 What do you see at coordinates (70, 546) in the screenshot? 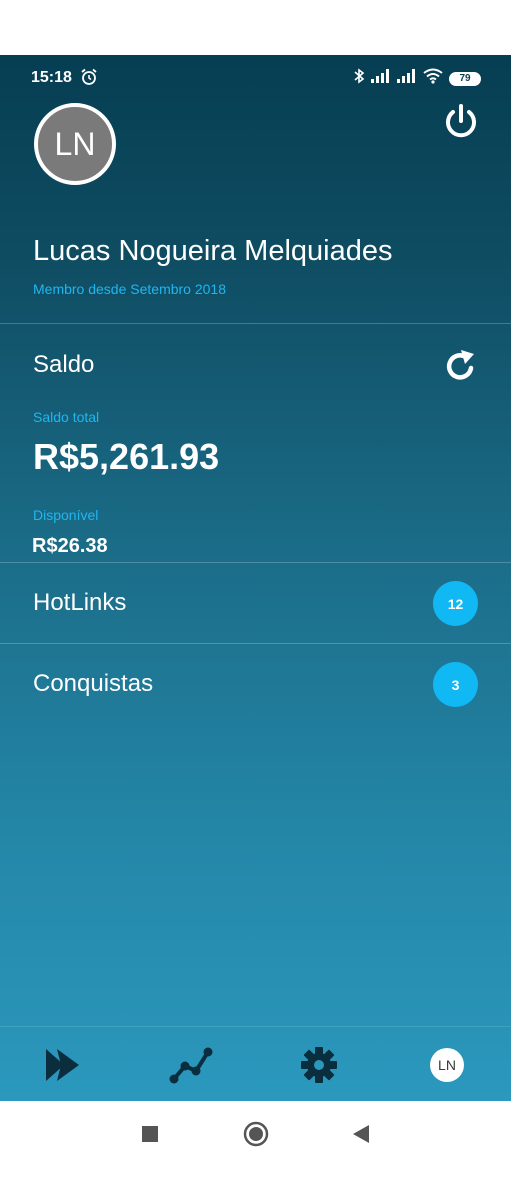
I see `available-balance-value: R$26.38` at bounding box center [70, 546].